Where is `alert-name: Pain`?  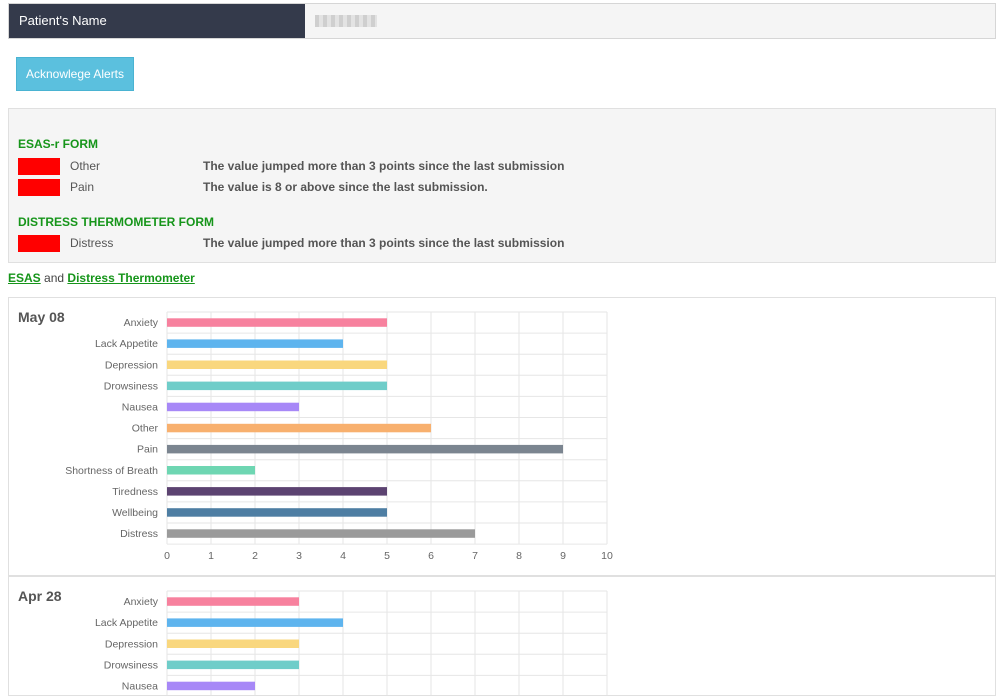 alert-name: Pain is located at coordinates (82, 187).